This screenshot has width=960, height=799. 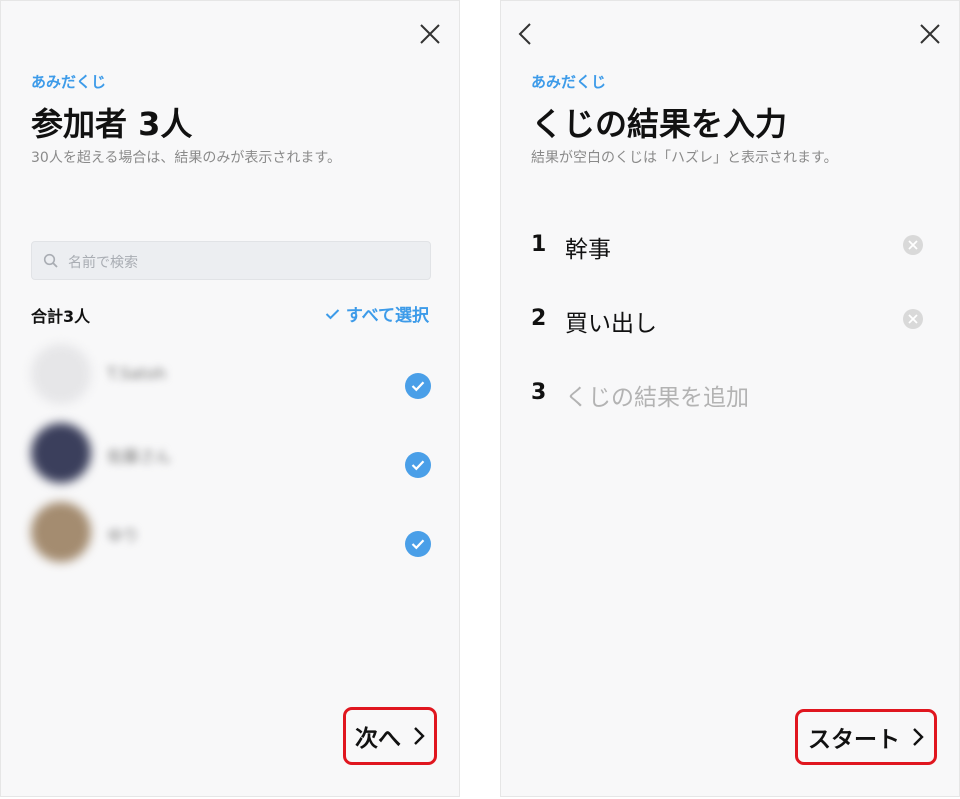 I want to click on page-title: 参加者 3人, so click(x=112, y=124).